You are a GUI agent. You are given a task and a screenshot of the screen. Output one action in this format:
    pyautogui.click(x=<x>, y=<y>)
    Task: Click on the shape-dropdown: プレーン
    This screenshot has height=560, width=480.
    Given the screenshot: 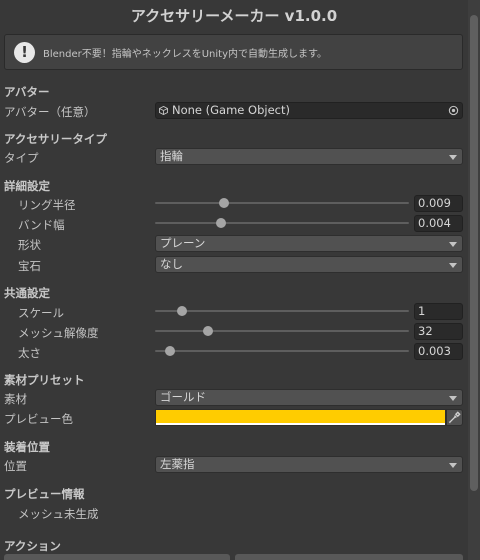 What is the action you would take?
    pyautogui.click(x=309, y=243)
    